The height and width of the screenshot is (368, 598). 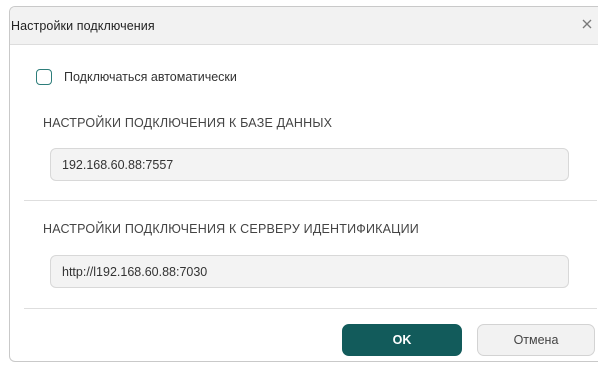 I want to click on auto-connect-option: Подключаться автоматически, so click(x=136, y=77).